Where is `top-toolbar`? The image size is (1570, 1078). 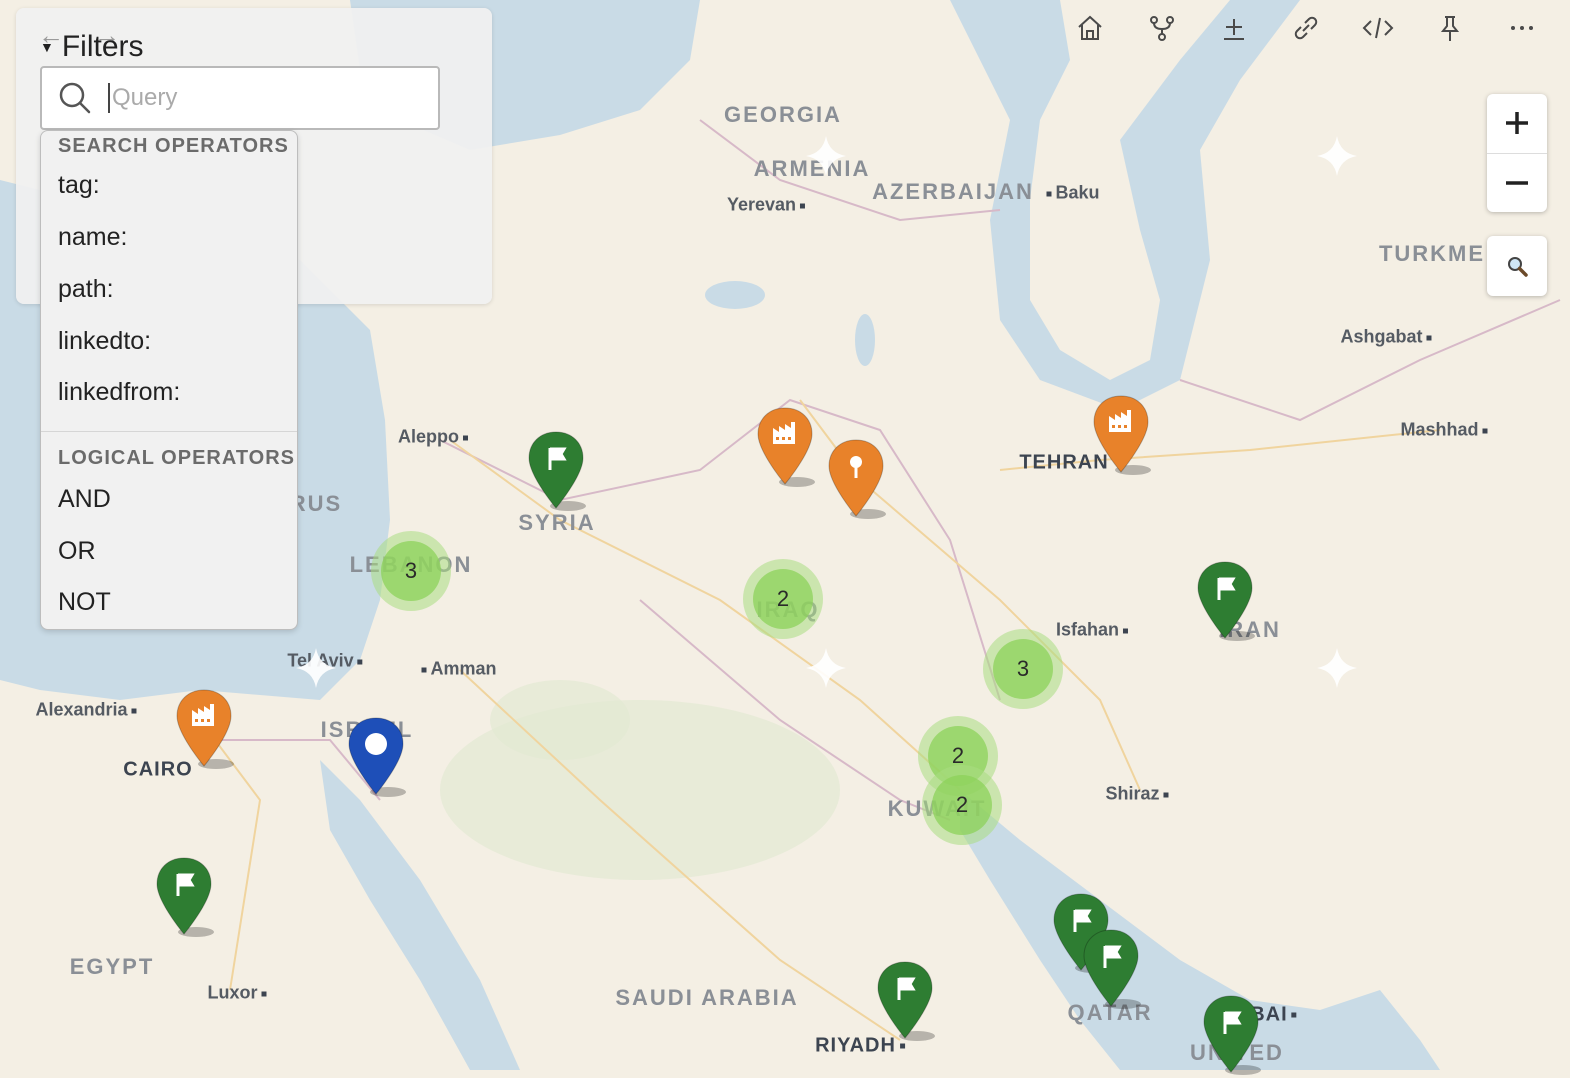
top-toolbar is located at coordinates (1306, 28).